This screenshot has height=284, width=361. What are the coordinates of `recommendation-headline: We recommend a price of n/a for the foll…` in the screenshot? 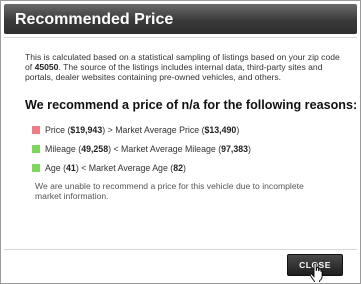 It's located at (191, 105).